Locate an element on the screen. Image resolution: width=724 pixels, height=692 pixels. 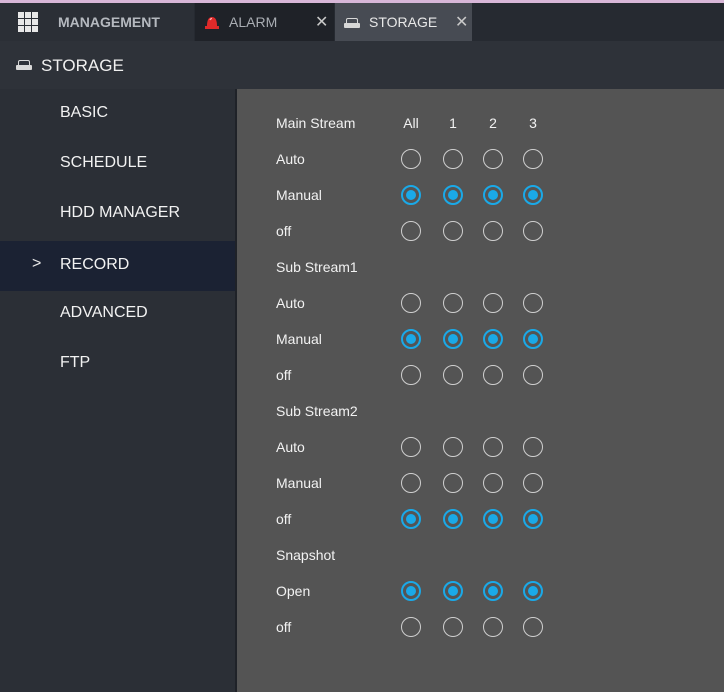
alarm-siren-icon is located at coordinates (212, 23).